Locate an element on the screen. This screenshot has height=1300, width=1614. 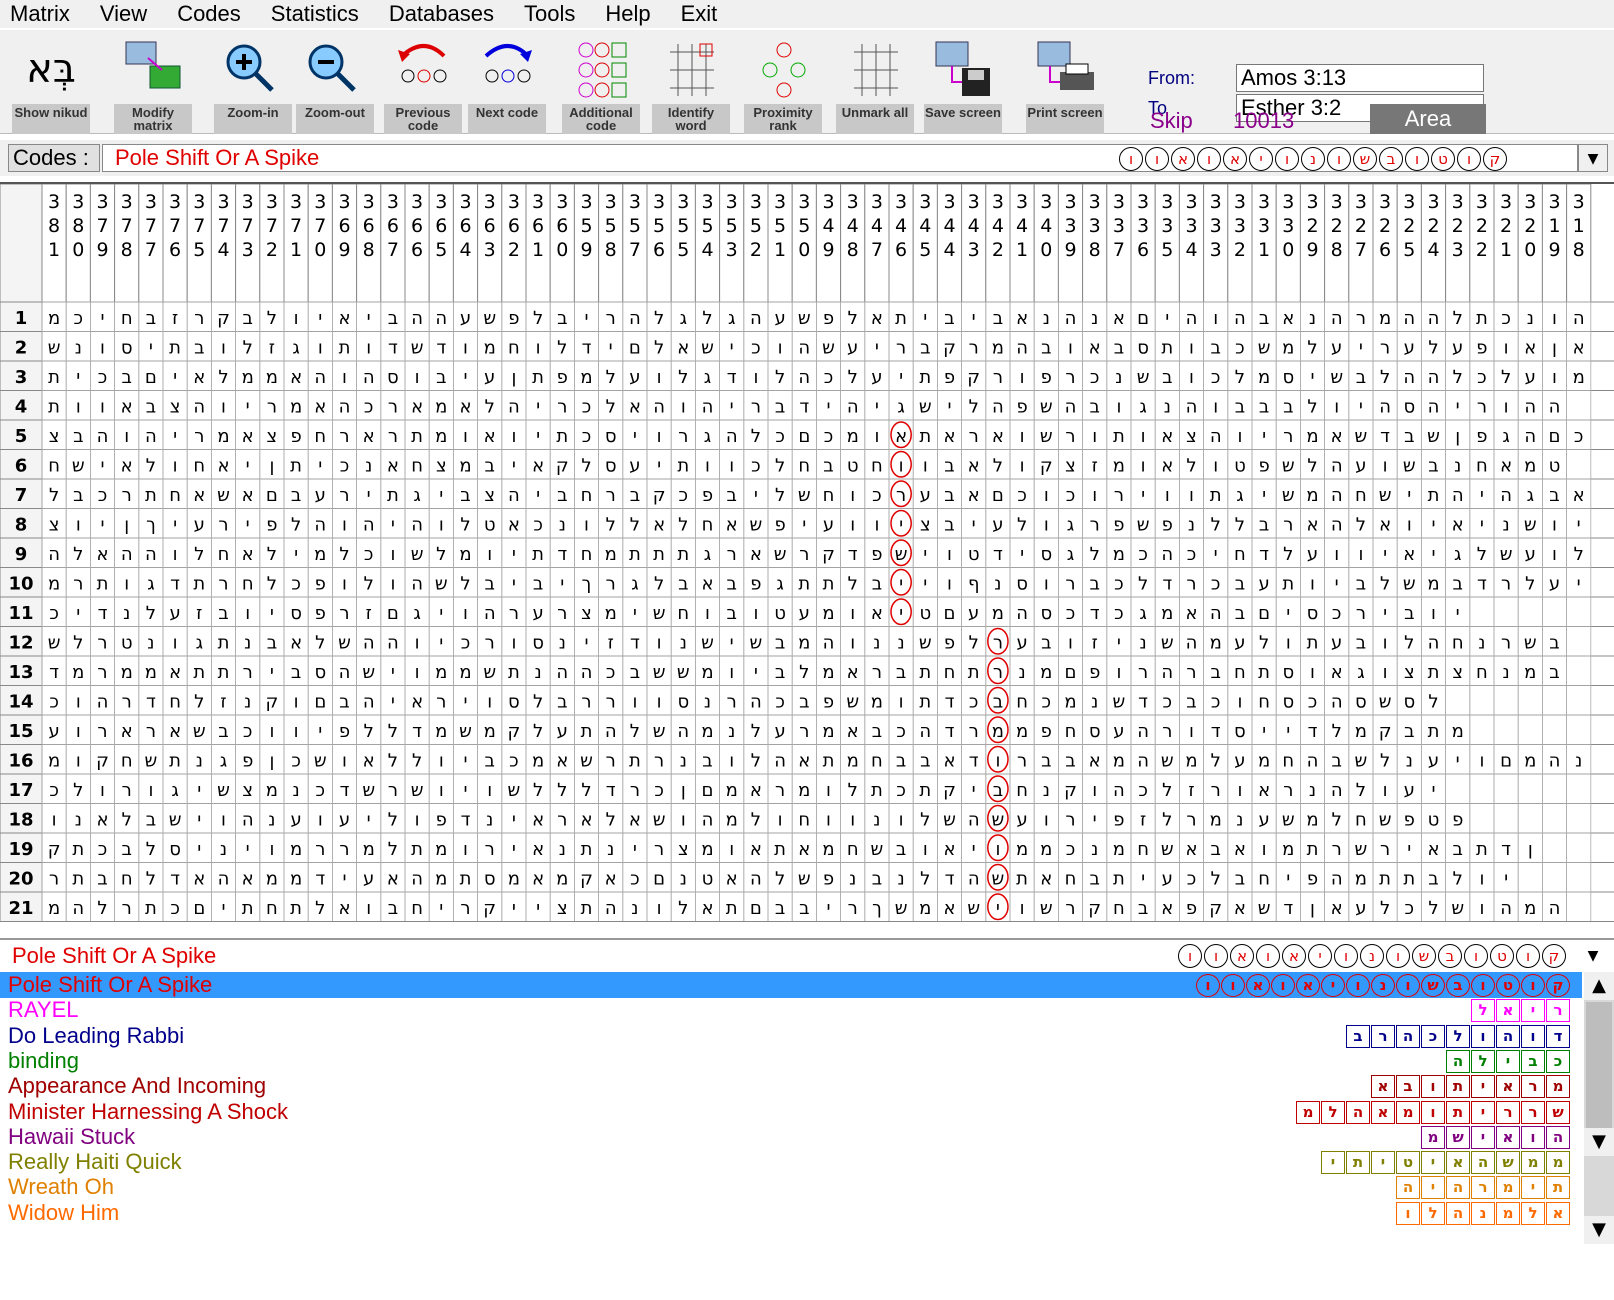
matrix-letter: צ is located at coordinates (562, 908).